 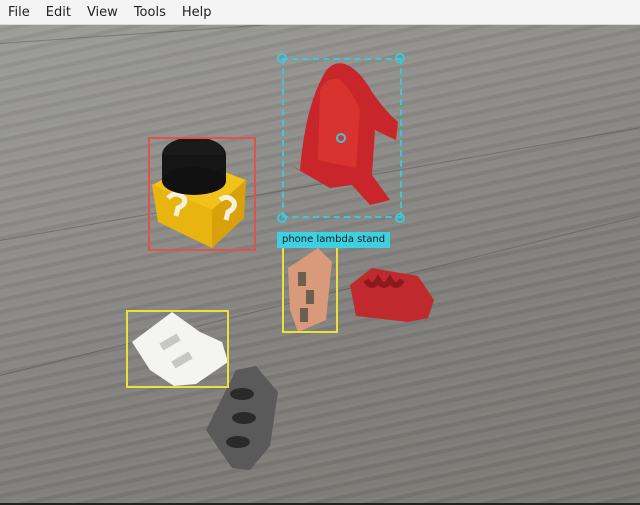 What do you see at coordinates (177, 349) in the screenshot?
I see `bbox-white-l-clip` at bounding box center [177, 349].